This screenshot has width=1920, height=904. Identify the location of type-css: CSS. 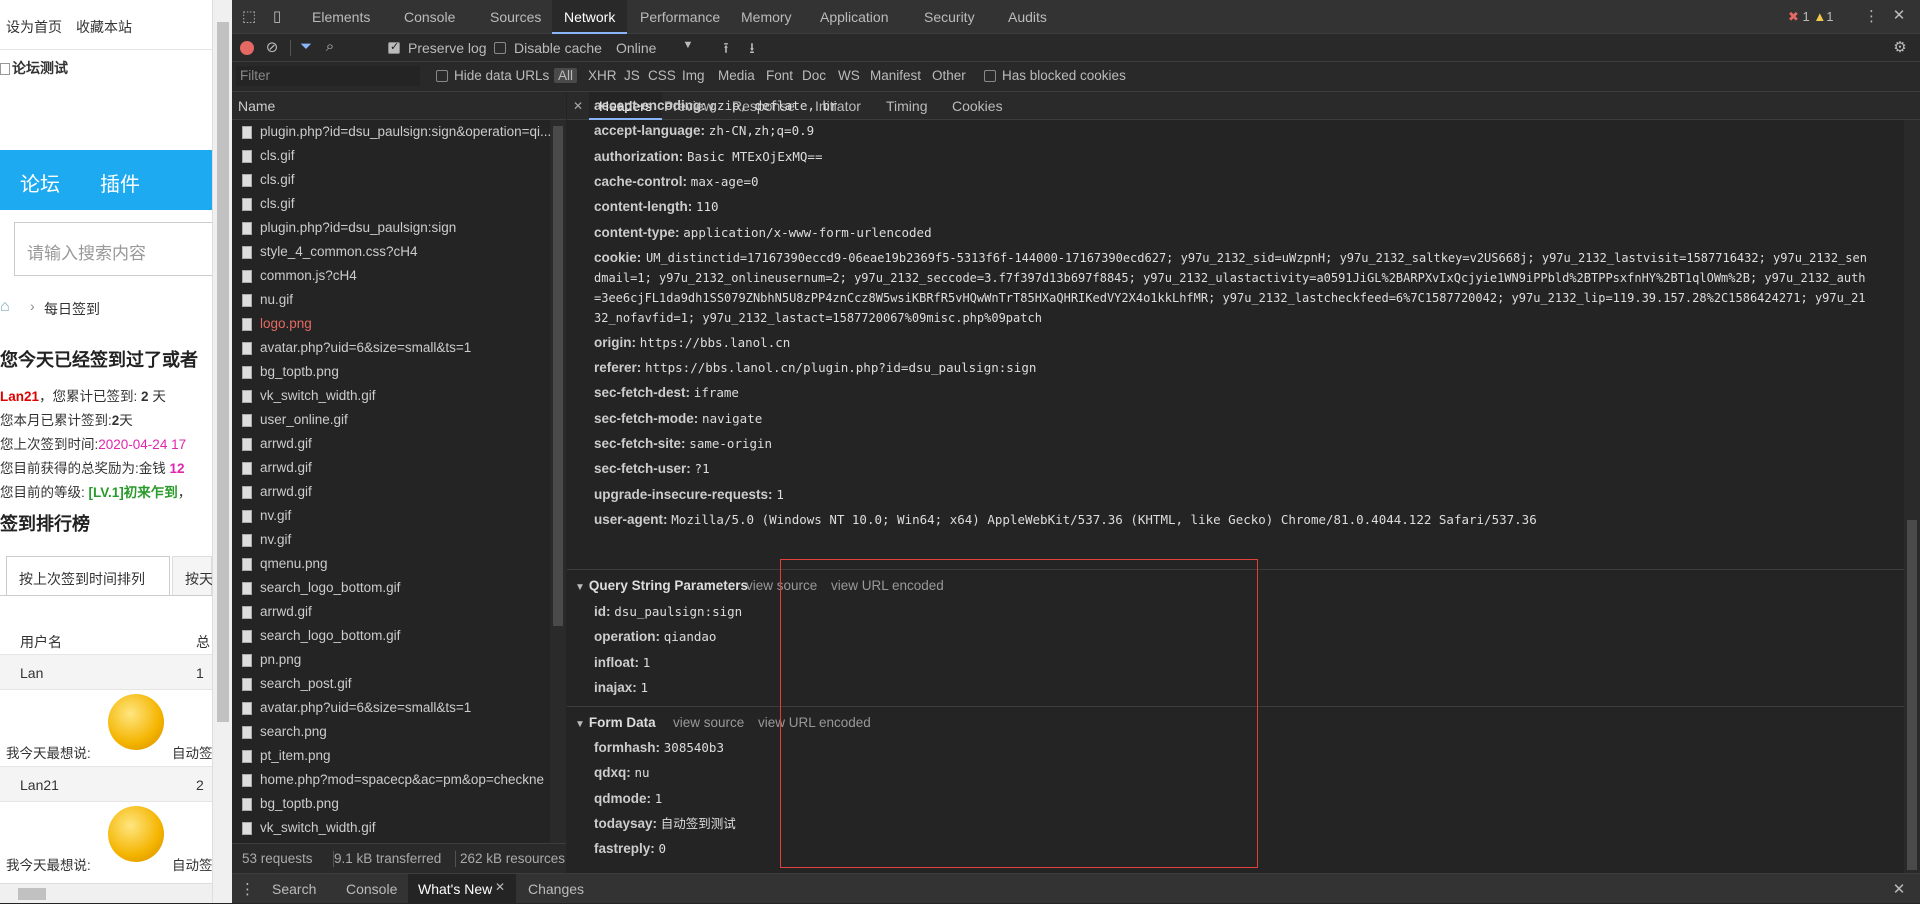
(662, 75).